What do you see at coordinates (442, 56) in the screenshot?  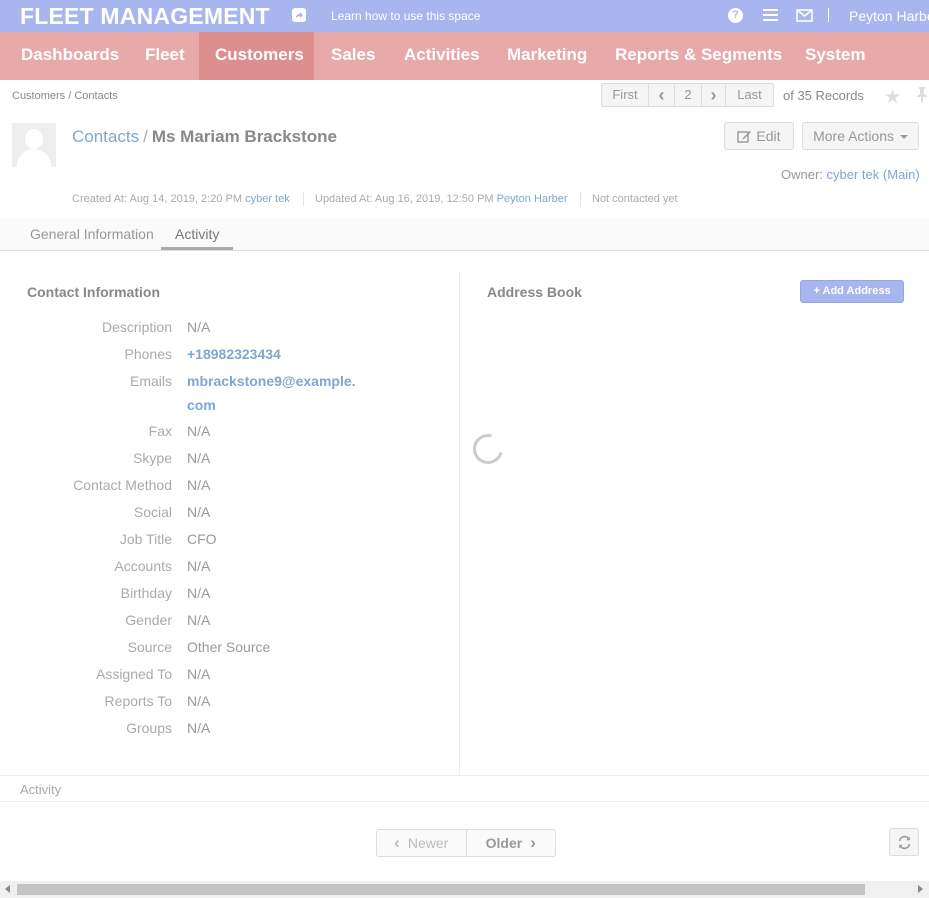 I see `nav-item-activities: Activities` at bounding box center [442, 56].